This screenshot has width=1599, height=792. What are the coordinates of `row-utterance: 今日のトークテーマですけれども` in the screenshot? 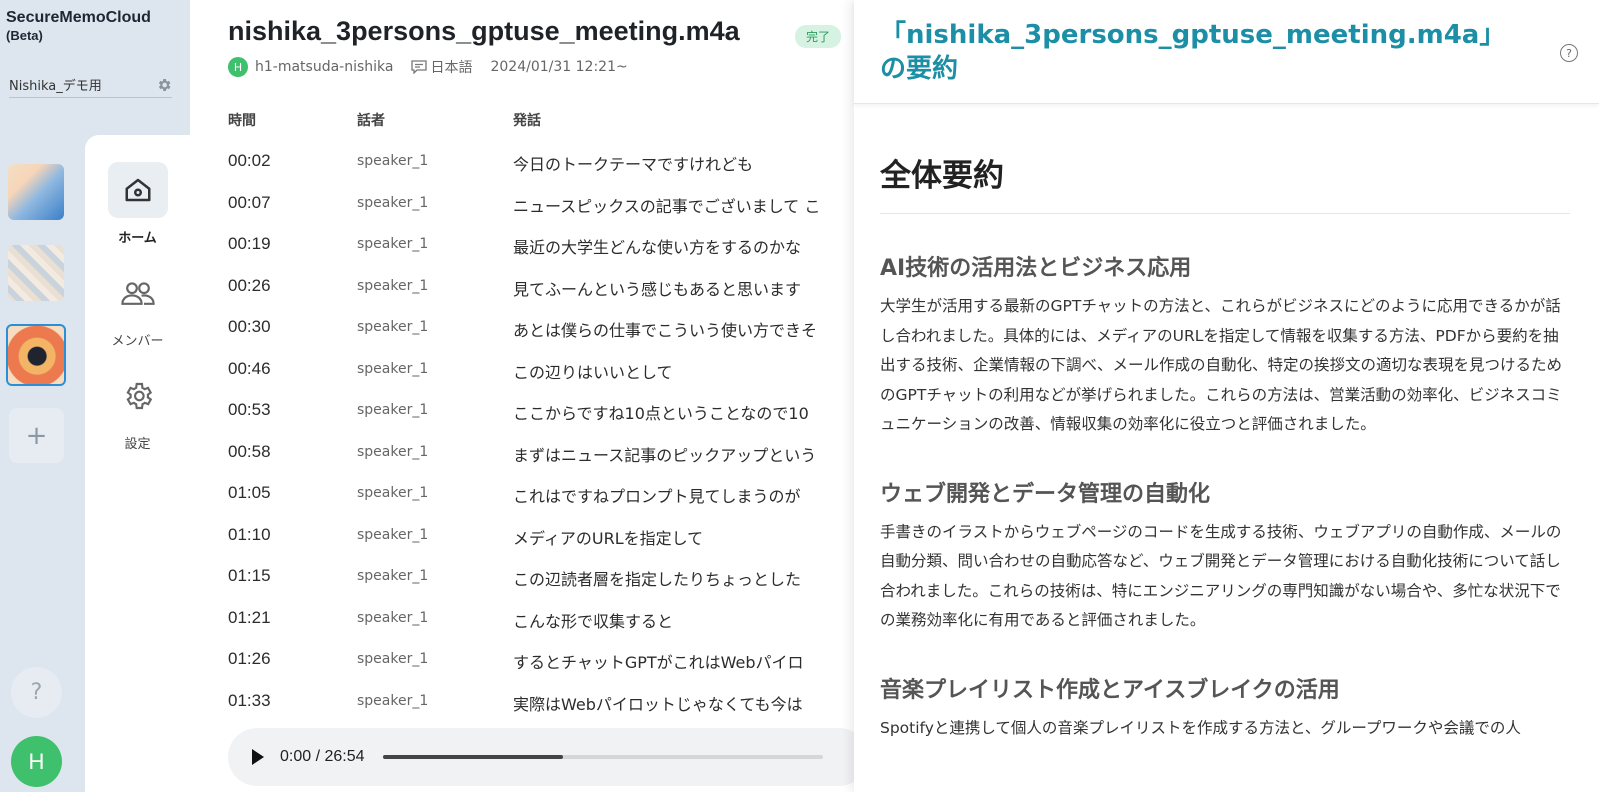 It's located at (633, 164).